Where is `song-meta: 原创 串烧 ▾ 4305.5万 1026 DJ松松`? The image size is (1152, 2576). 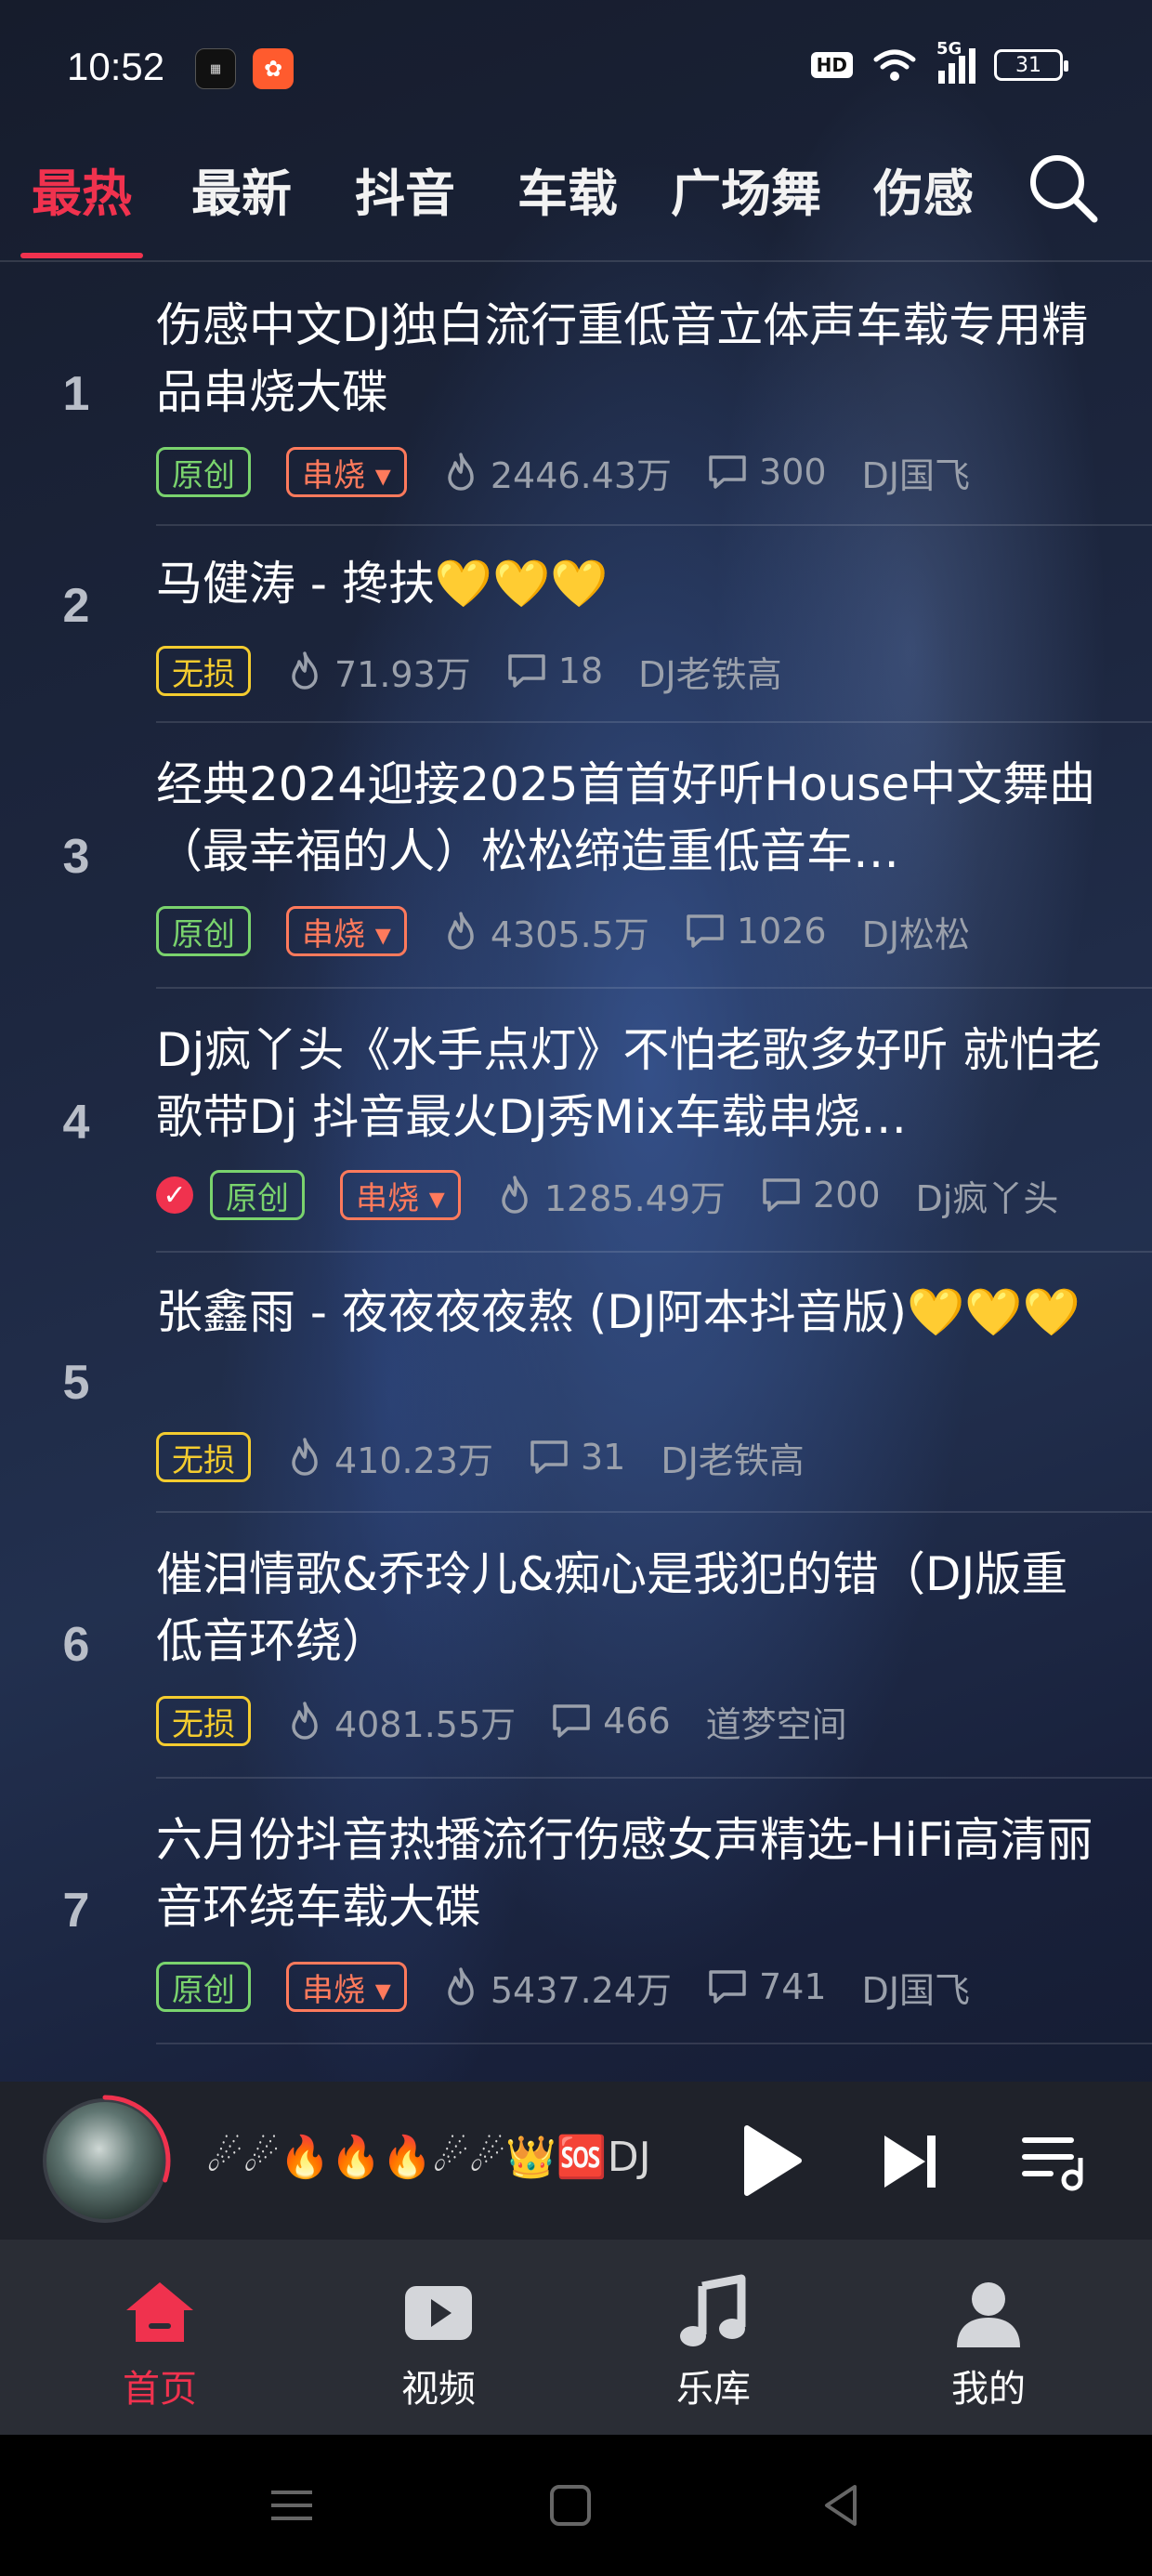
song-meta: 原创 串烧 ▾ 4305.5万 1026 DJ松松 is located at coordinates (563, 931).